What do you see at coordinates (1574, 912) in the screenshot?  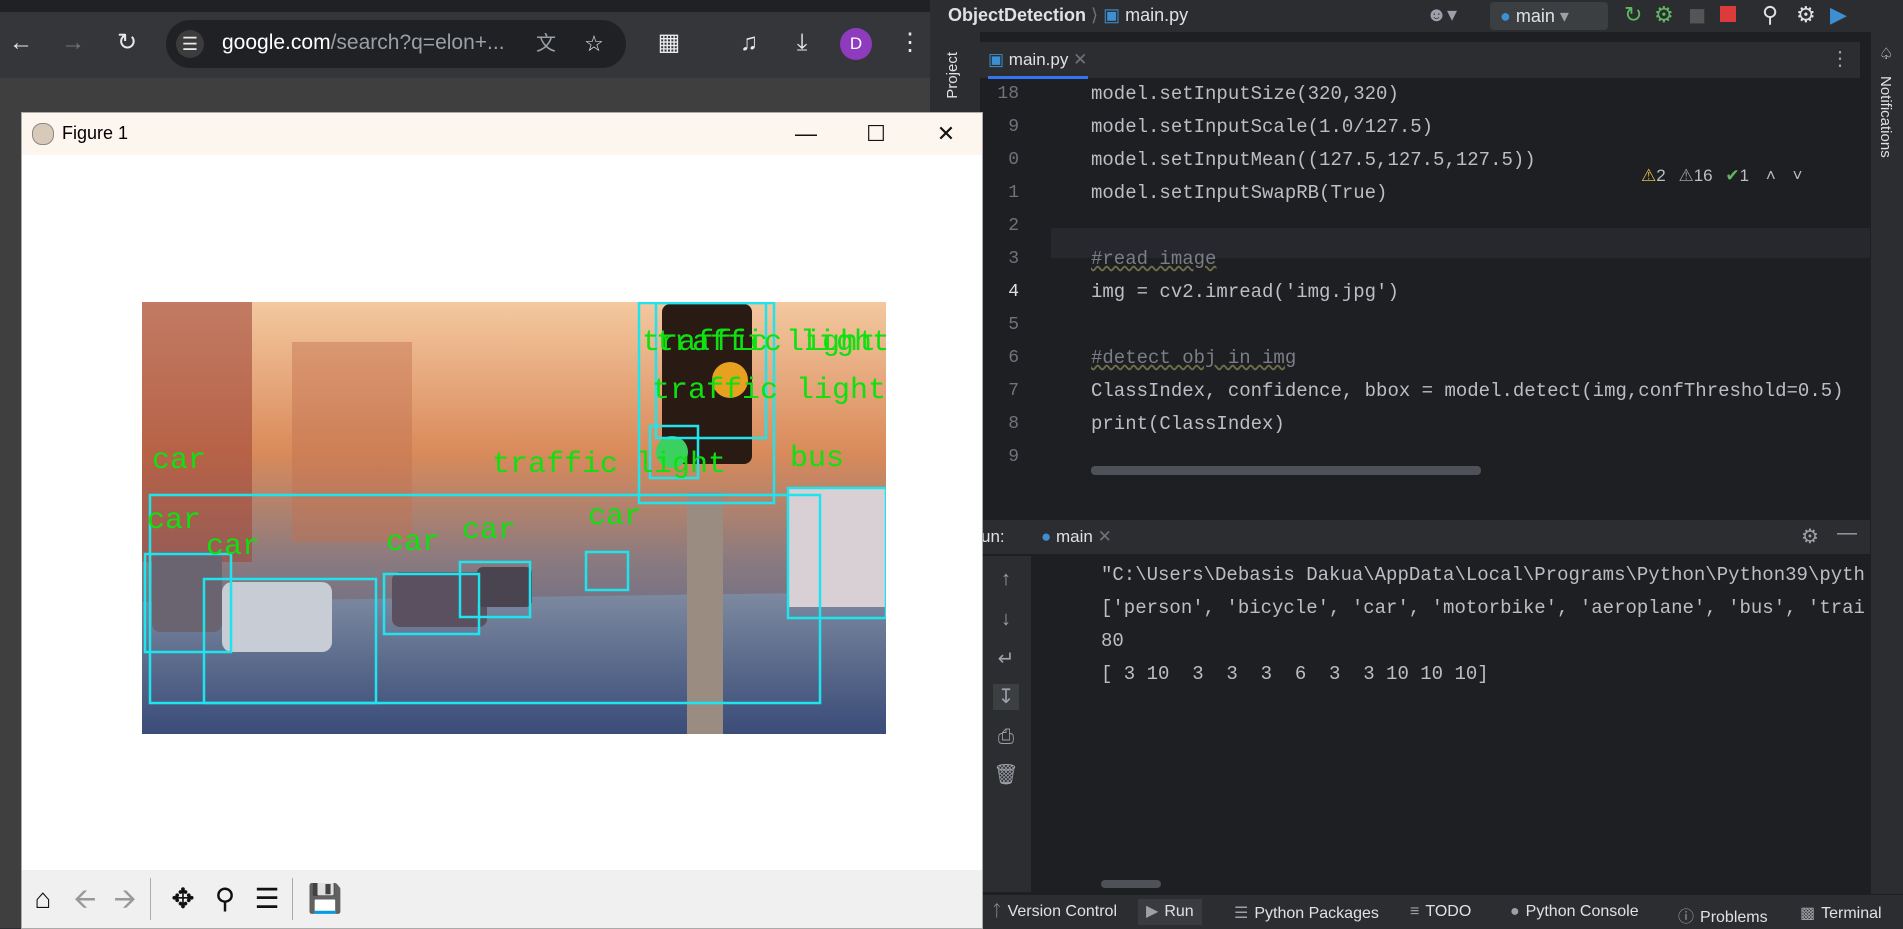 I see `tab-python-console: ● Python Console` at bounding box center [1574, 912].